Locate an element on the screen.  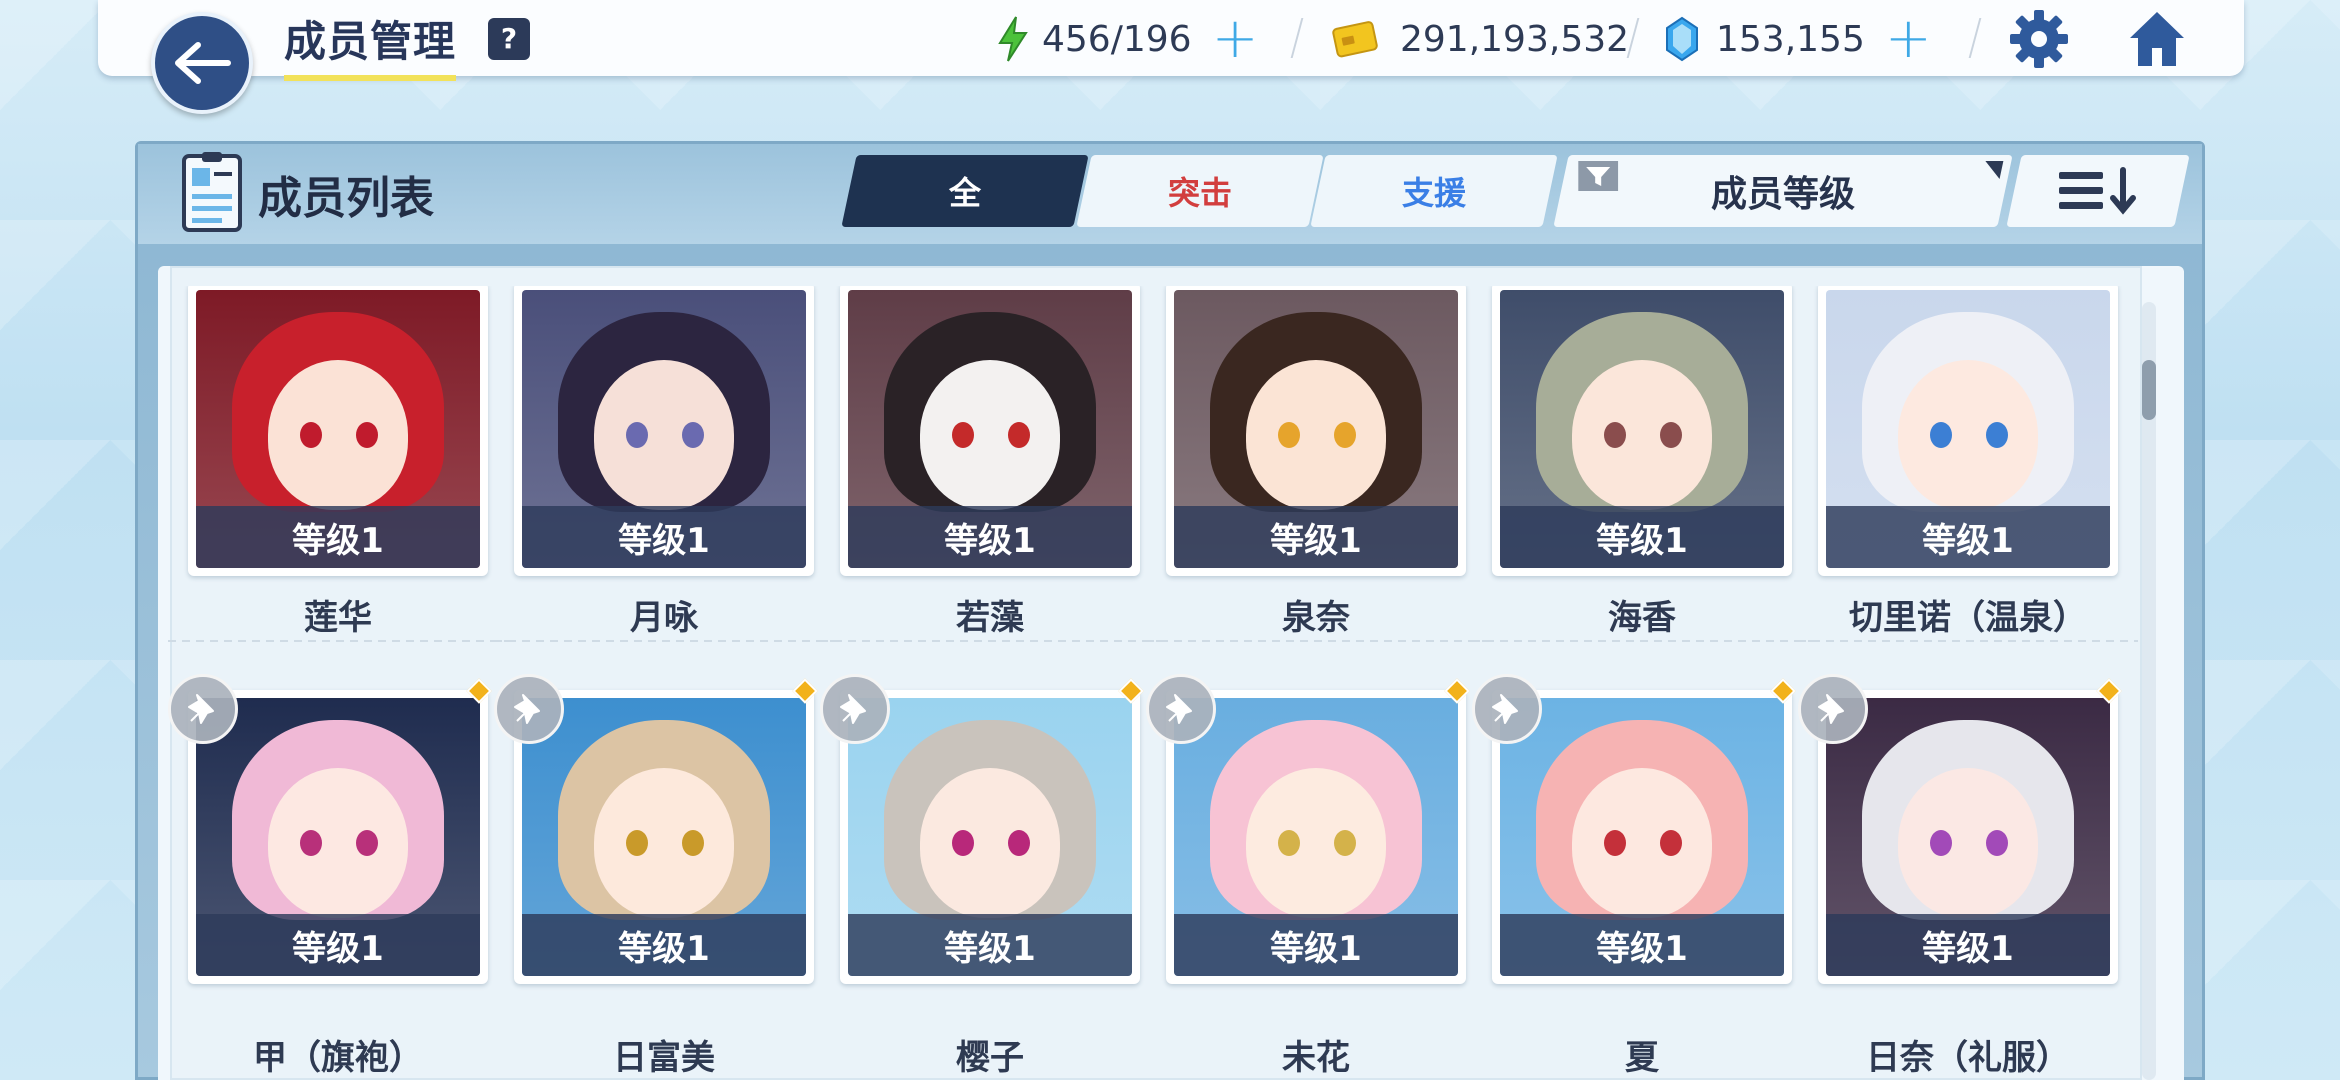
sort-order-button is located at coordinates (2098, 191).